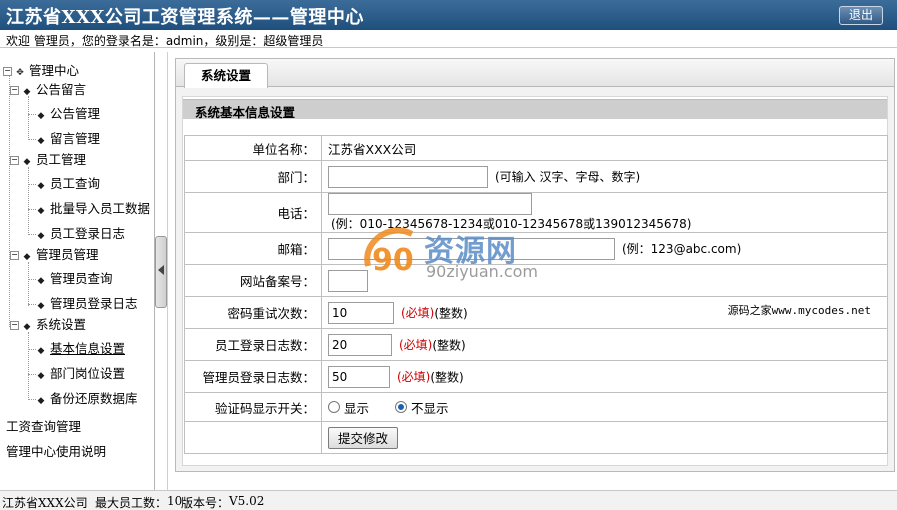  Describe the element at coordinates (75, 183) in the screenshot. I see `sidebar-item-label: 员工查询` at that location.